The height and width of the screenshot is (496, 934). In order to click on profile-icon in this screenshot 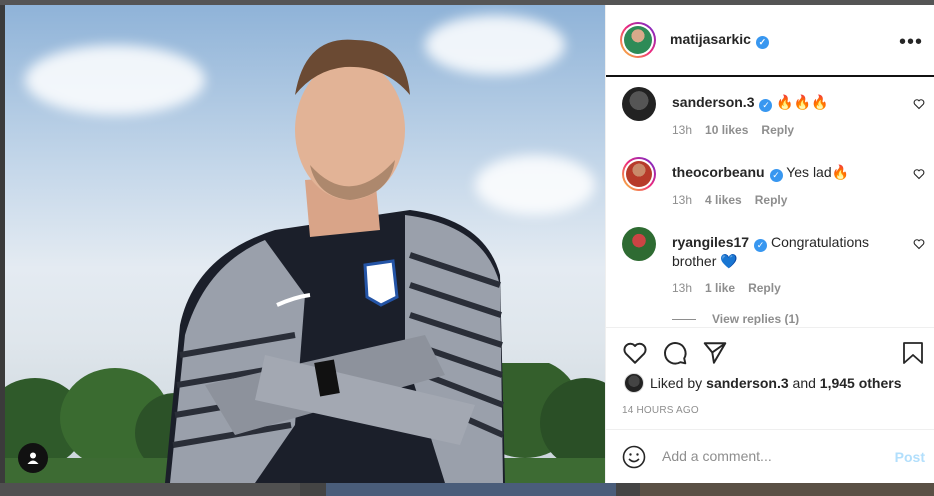, I will do `click(33, 458)`.